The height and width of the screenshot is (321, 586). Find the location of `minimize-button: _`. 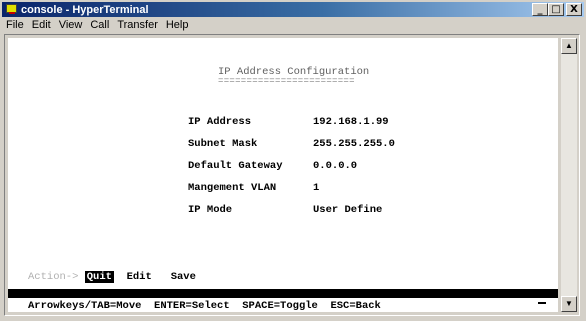

minimize-button: _ is located at coordinates (540, 9).